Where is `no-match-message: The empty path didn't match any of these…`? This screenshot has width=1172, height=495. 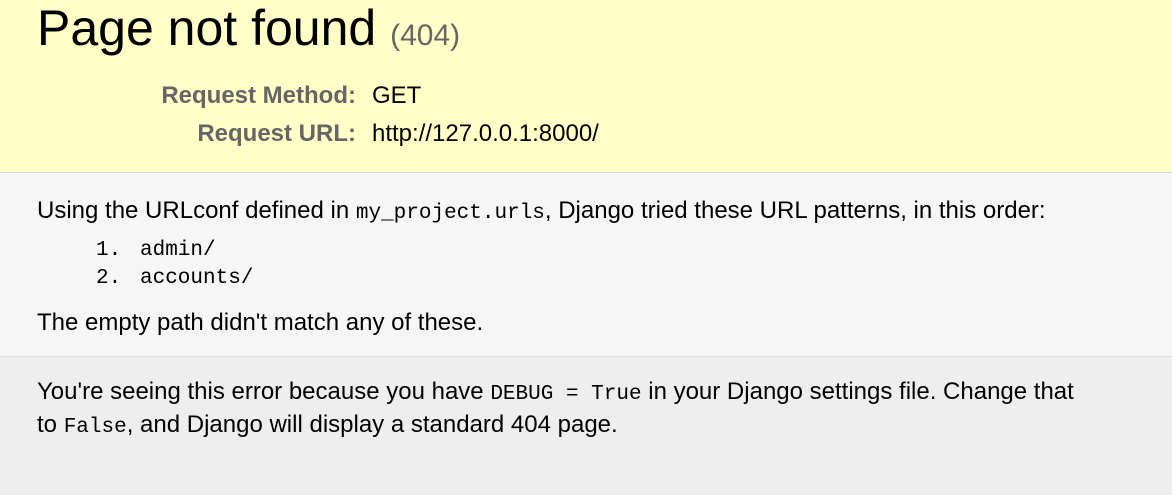
no-match-message: The empty path didn't match any of these… is located at coordinates (260, 322).